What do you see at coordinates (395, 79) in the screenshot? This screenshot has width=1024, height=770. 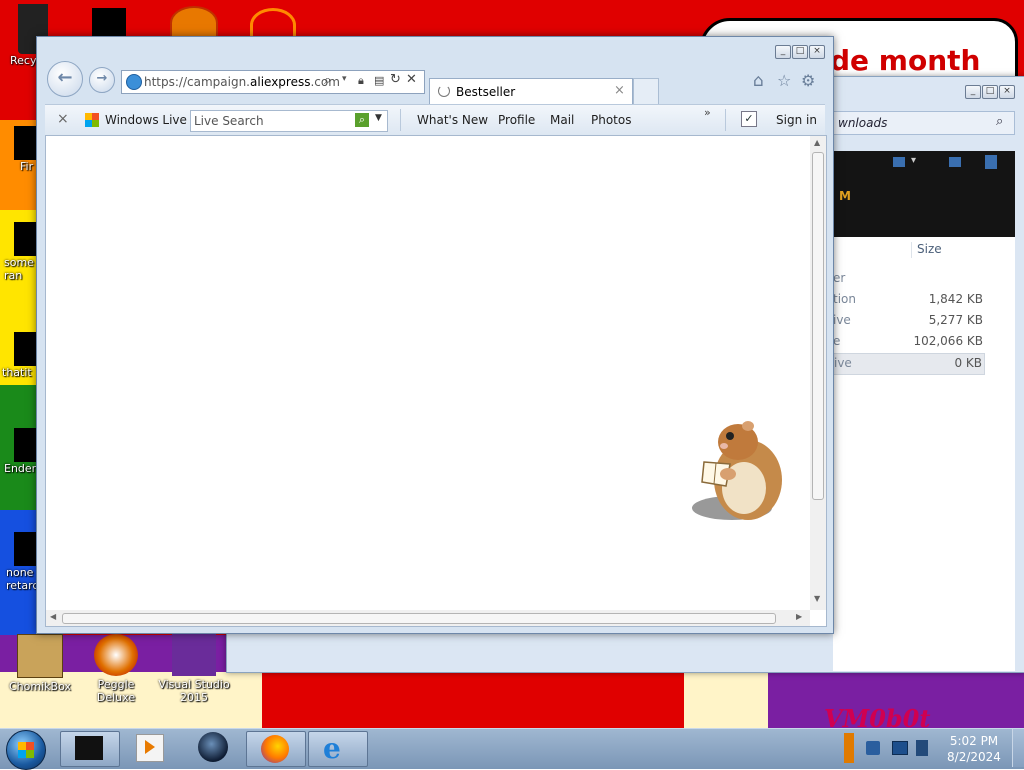 I see `refresh-icon: ↻` at bounding box center [395, 79].